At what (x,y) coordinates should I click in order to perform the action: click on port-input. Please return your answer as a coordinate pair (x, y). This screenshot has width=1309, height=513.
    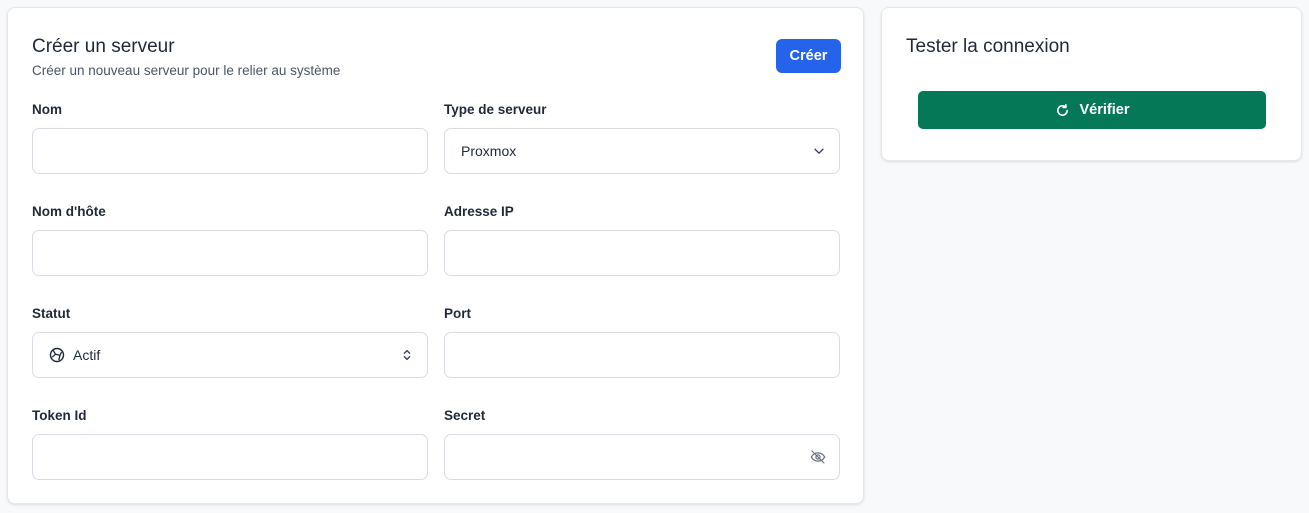
    Looking at the image, I should click on (642, 355).